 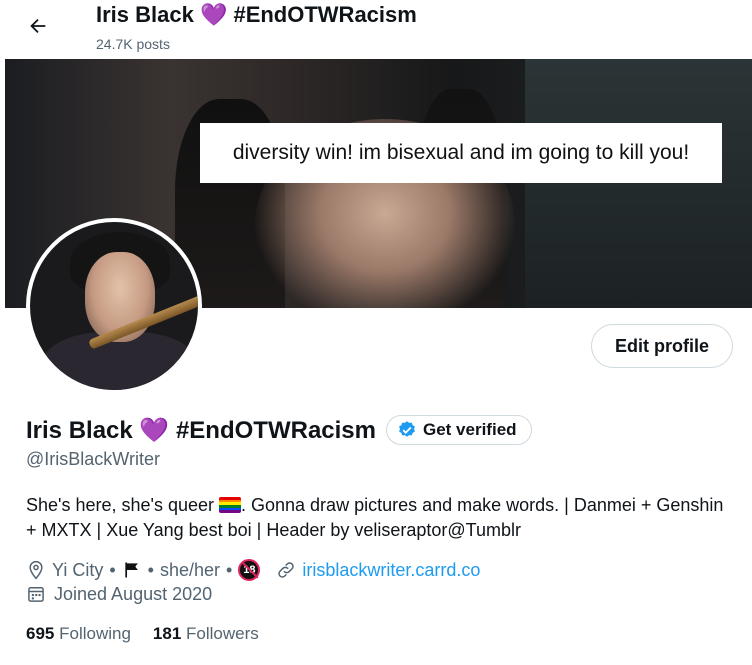 What do you see at coordinates (78, 569) in the screenshot?
I see `location-text: Yi City` at bounding box center [78, 569].